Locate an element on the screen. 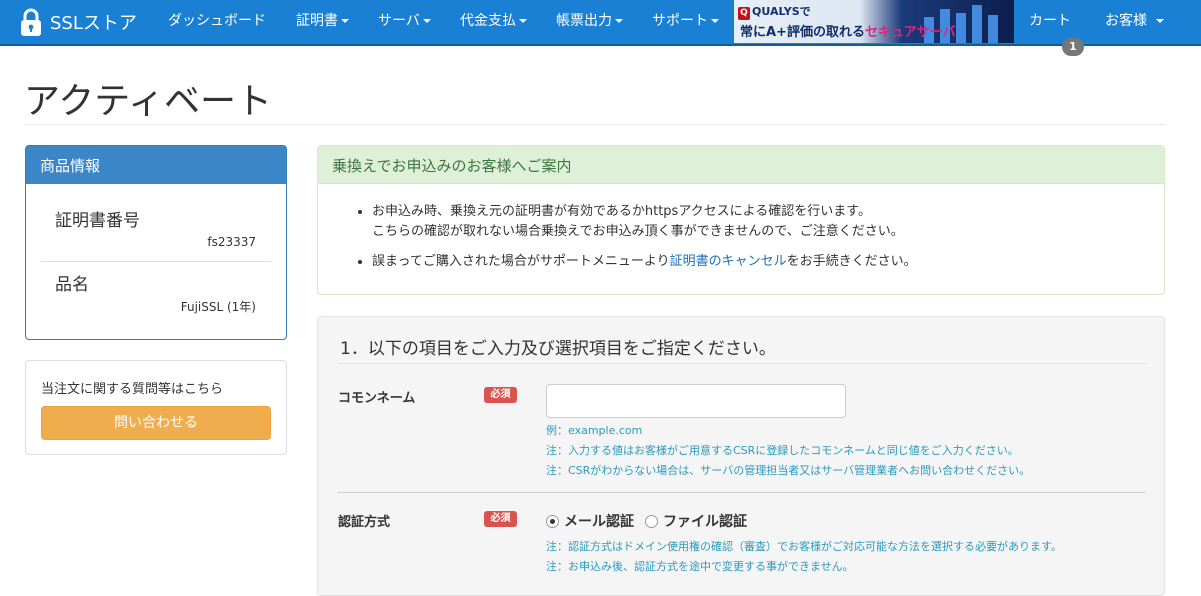 The width and height of the screenshot is (1201, 596). banner-line2-prefix: 常にA+評価の取れる is located at coordinates (802, 32).